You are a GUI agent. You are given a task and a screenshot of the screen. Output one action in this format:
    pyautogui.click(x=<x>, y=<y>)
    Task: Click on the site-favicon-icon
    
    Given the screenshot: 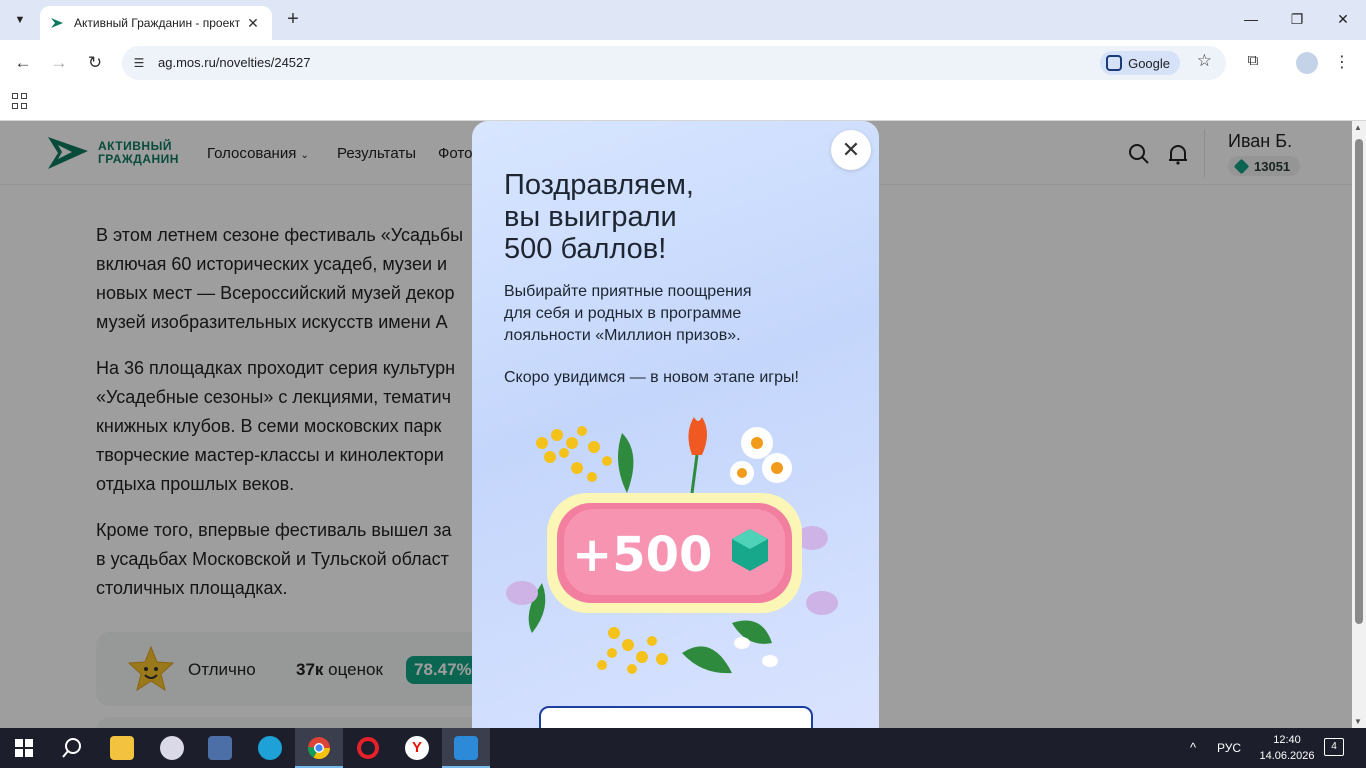 What is the action you would take?
    pyautogui.click(x=57, y=23)
    